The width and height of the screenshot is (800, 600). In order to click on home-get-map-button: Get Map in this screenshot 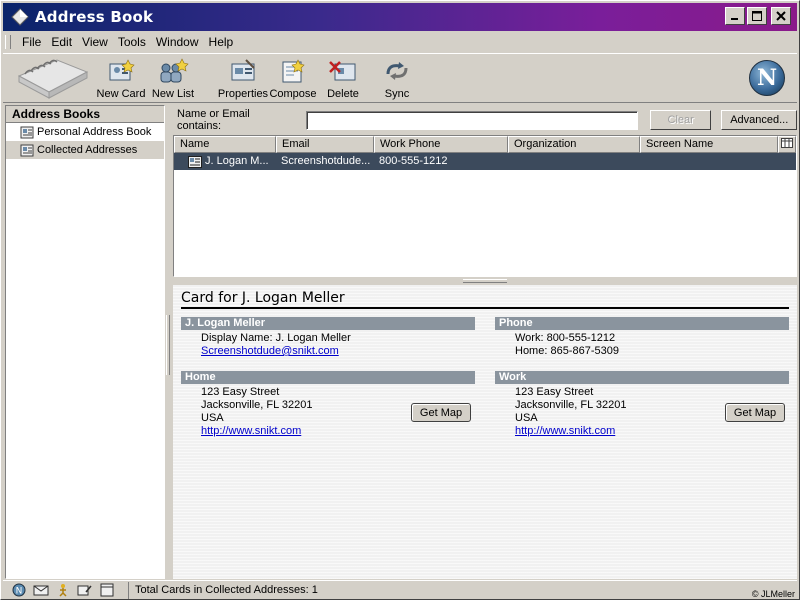, I will do `click(441, 412)`.